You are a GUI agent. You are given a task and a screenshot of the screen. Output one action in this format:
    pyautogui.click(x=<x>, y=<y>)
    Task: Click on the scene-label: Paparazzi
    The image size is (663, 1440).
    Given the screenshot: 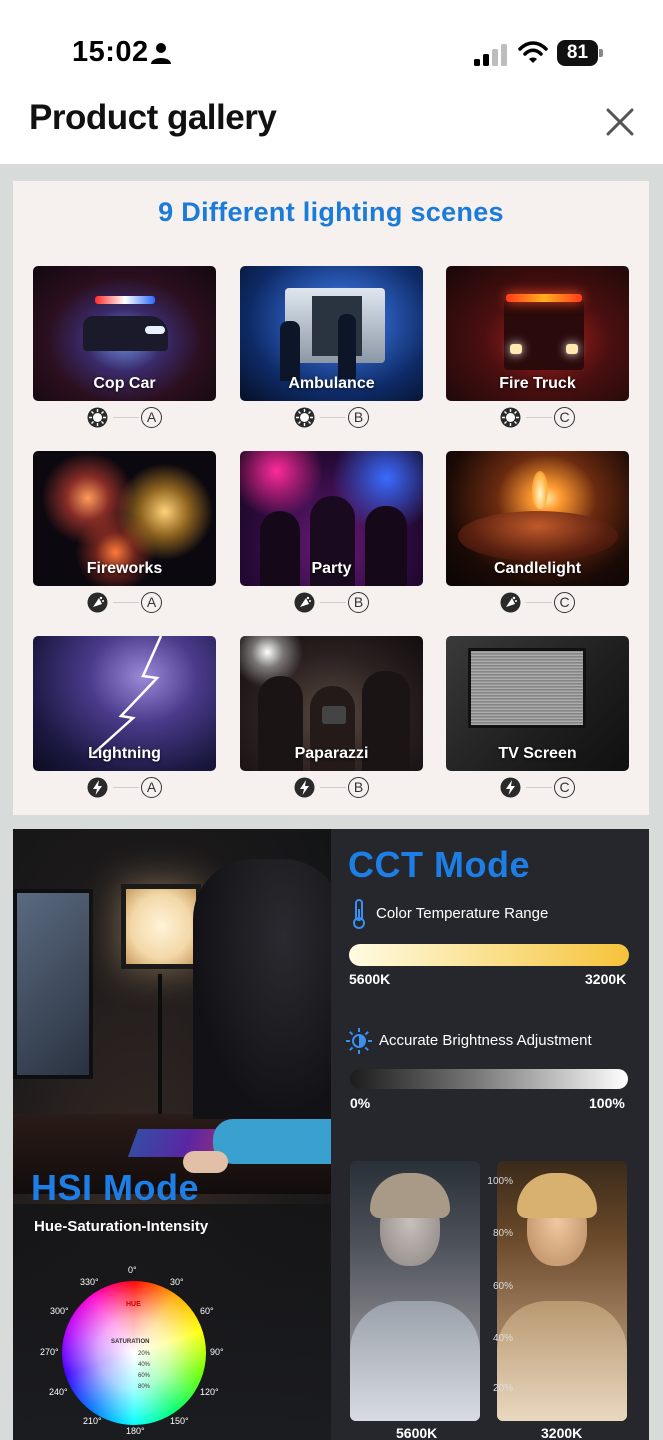 What is the action you would take?
    pyautogui.click(x=331, y=753)
    